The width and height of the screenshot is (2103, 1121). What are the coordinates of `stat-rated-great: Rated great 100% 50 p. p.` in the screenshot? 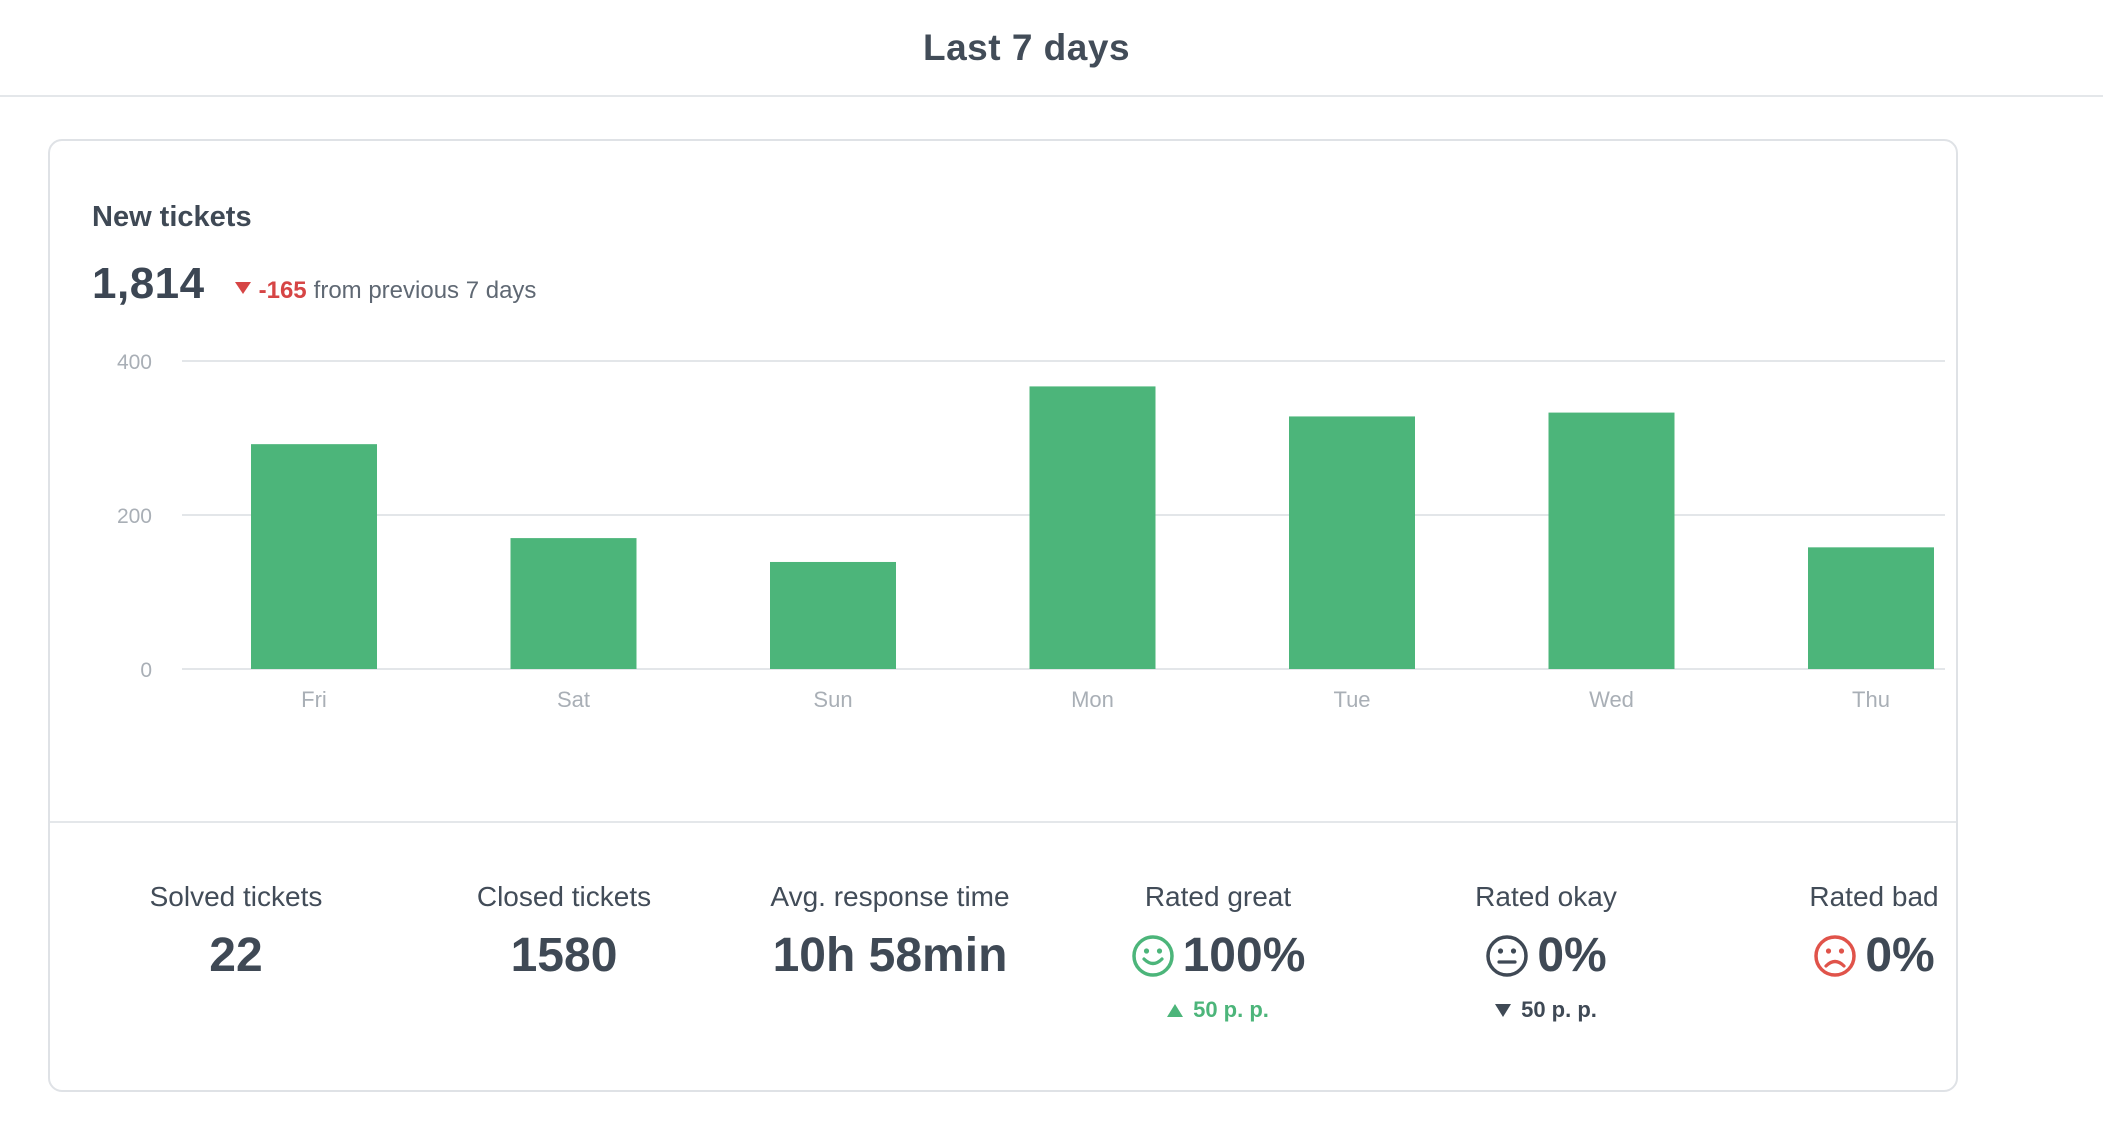 It's located at (1218, 952).